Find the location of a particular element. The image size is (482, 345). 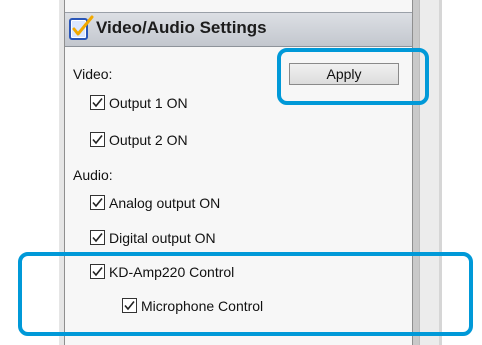

output-1-checkbox is located at coordinates (97, 102).